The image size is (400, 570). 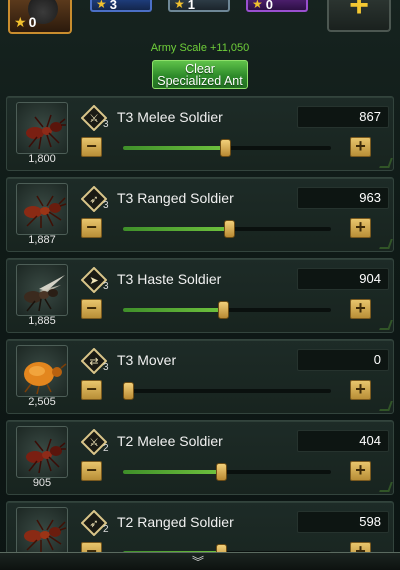 What do you see at coordinates (343, 441) in the screenshot?
I see `quantity-input: 404` at bounding box center [343, 441].